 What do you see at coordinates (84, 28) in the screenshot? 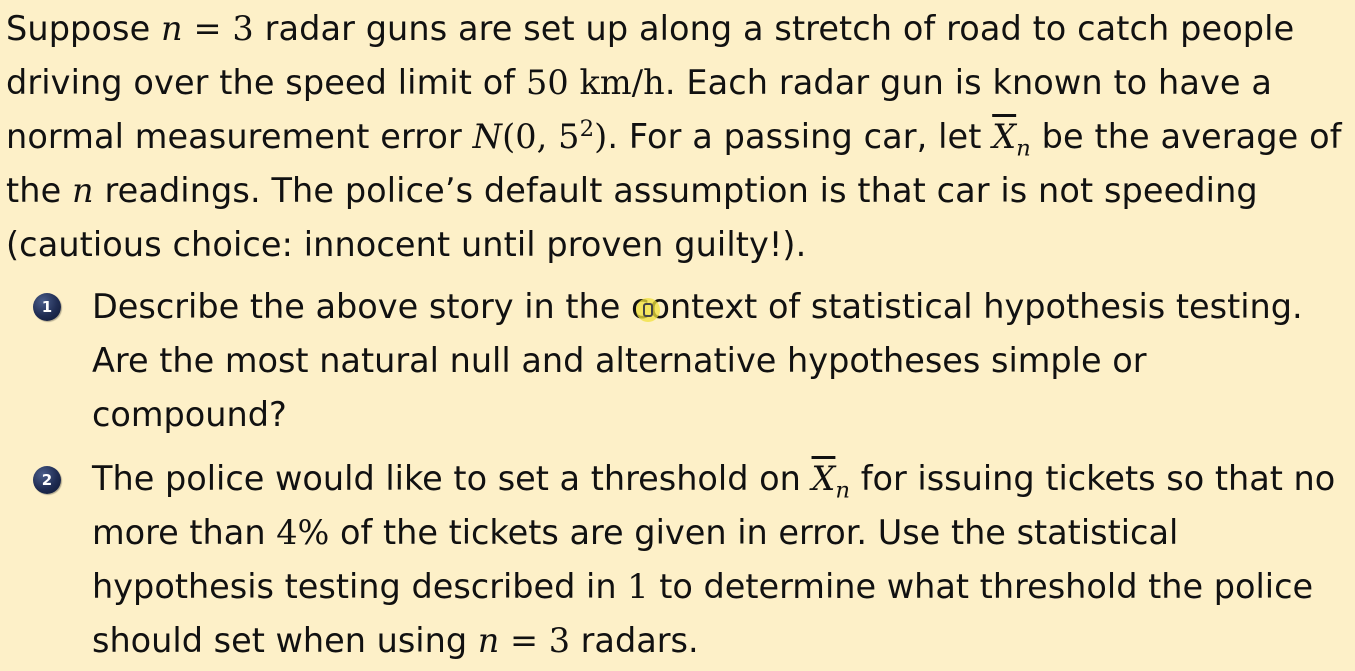
I see `intro-text-1: Suppose` at bounding box center [84, 28].